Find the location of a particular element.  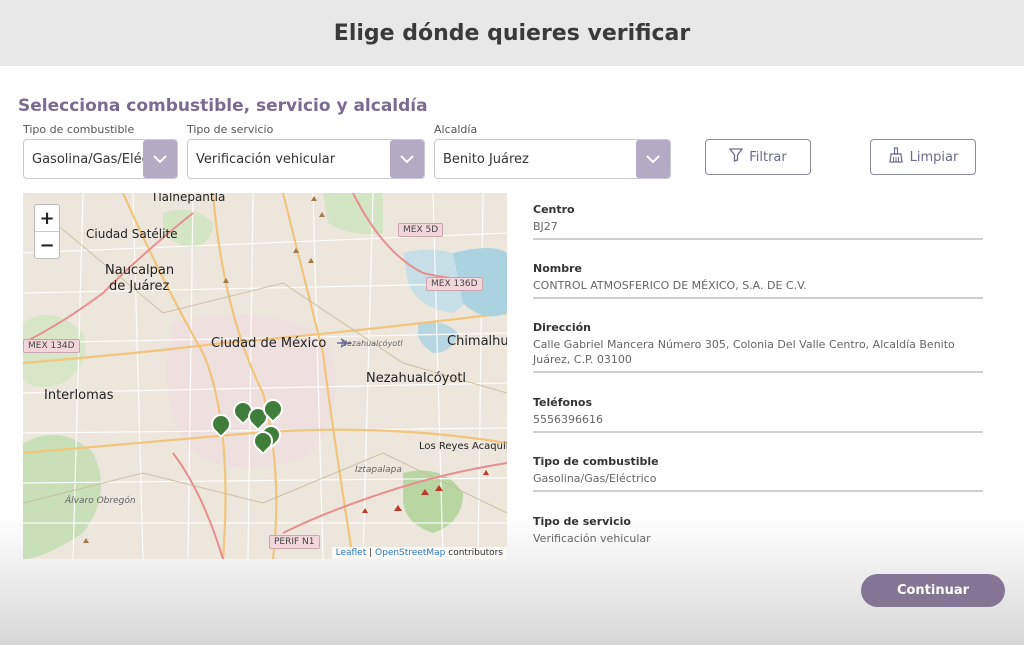

map-place-chimalhuacan: Chimalhua is located at coordinates (477, 341).